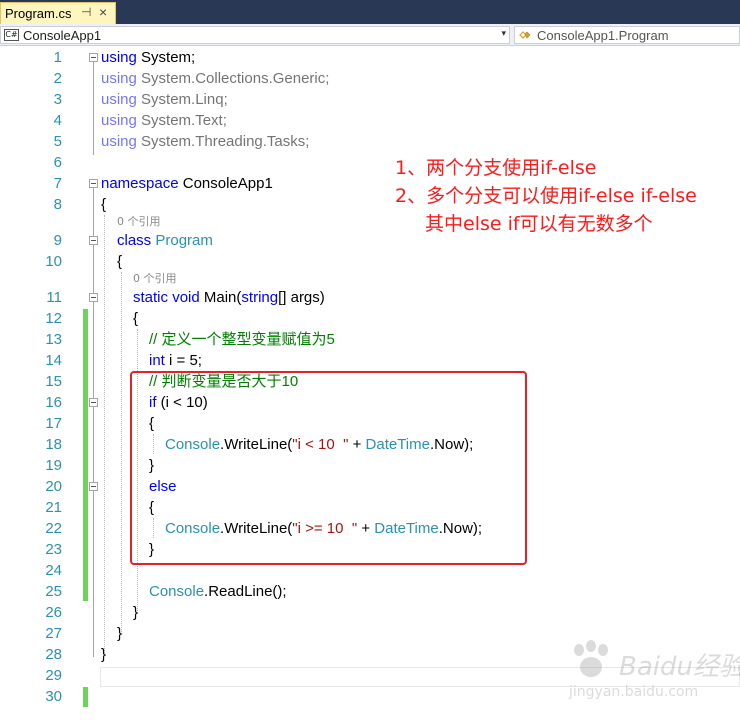  I want to click on line-number: 1, so click(57, 57).